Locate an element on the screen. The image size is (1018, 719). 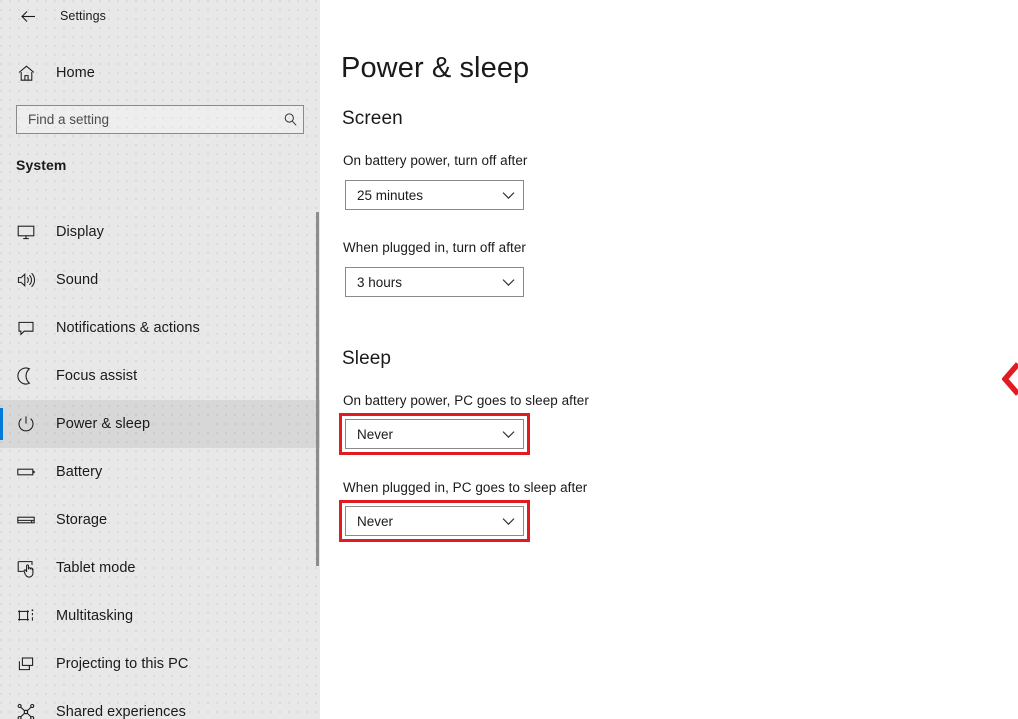
red-left-chevron-icon is located at coordinates (1010, 379).